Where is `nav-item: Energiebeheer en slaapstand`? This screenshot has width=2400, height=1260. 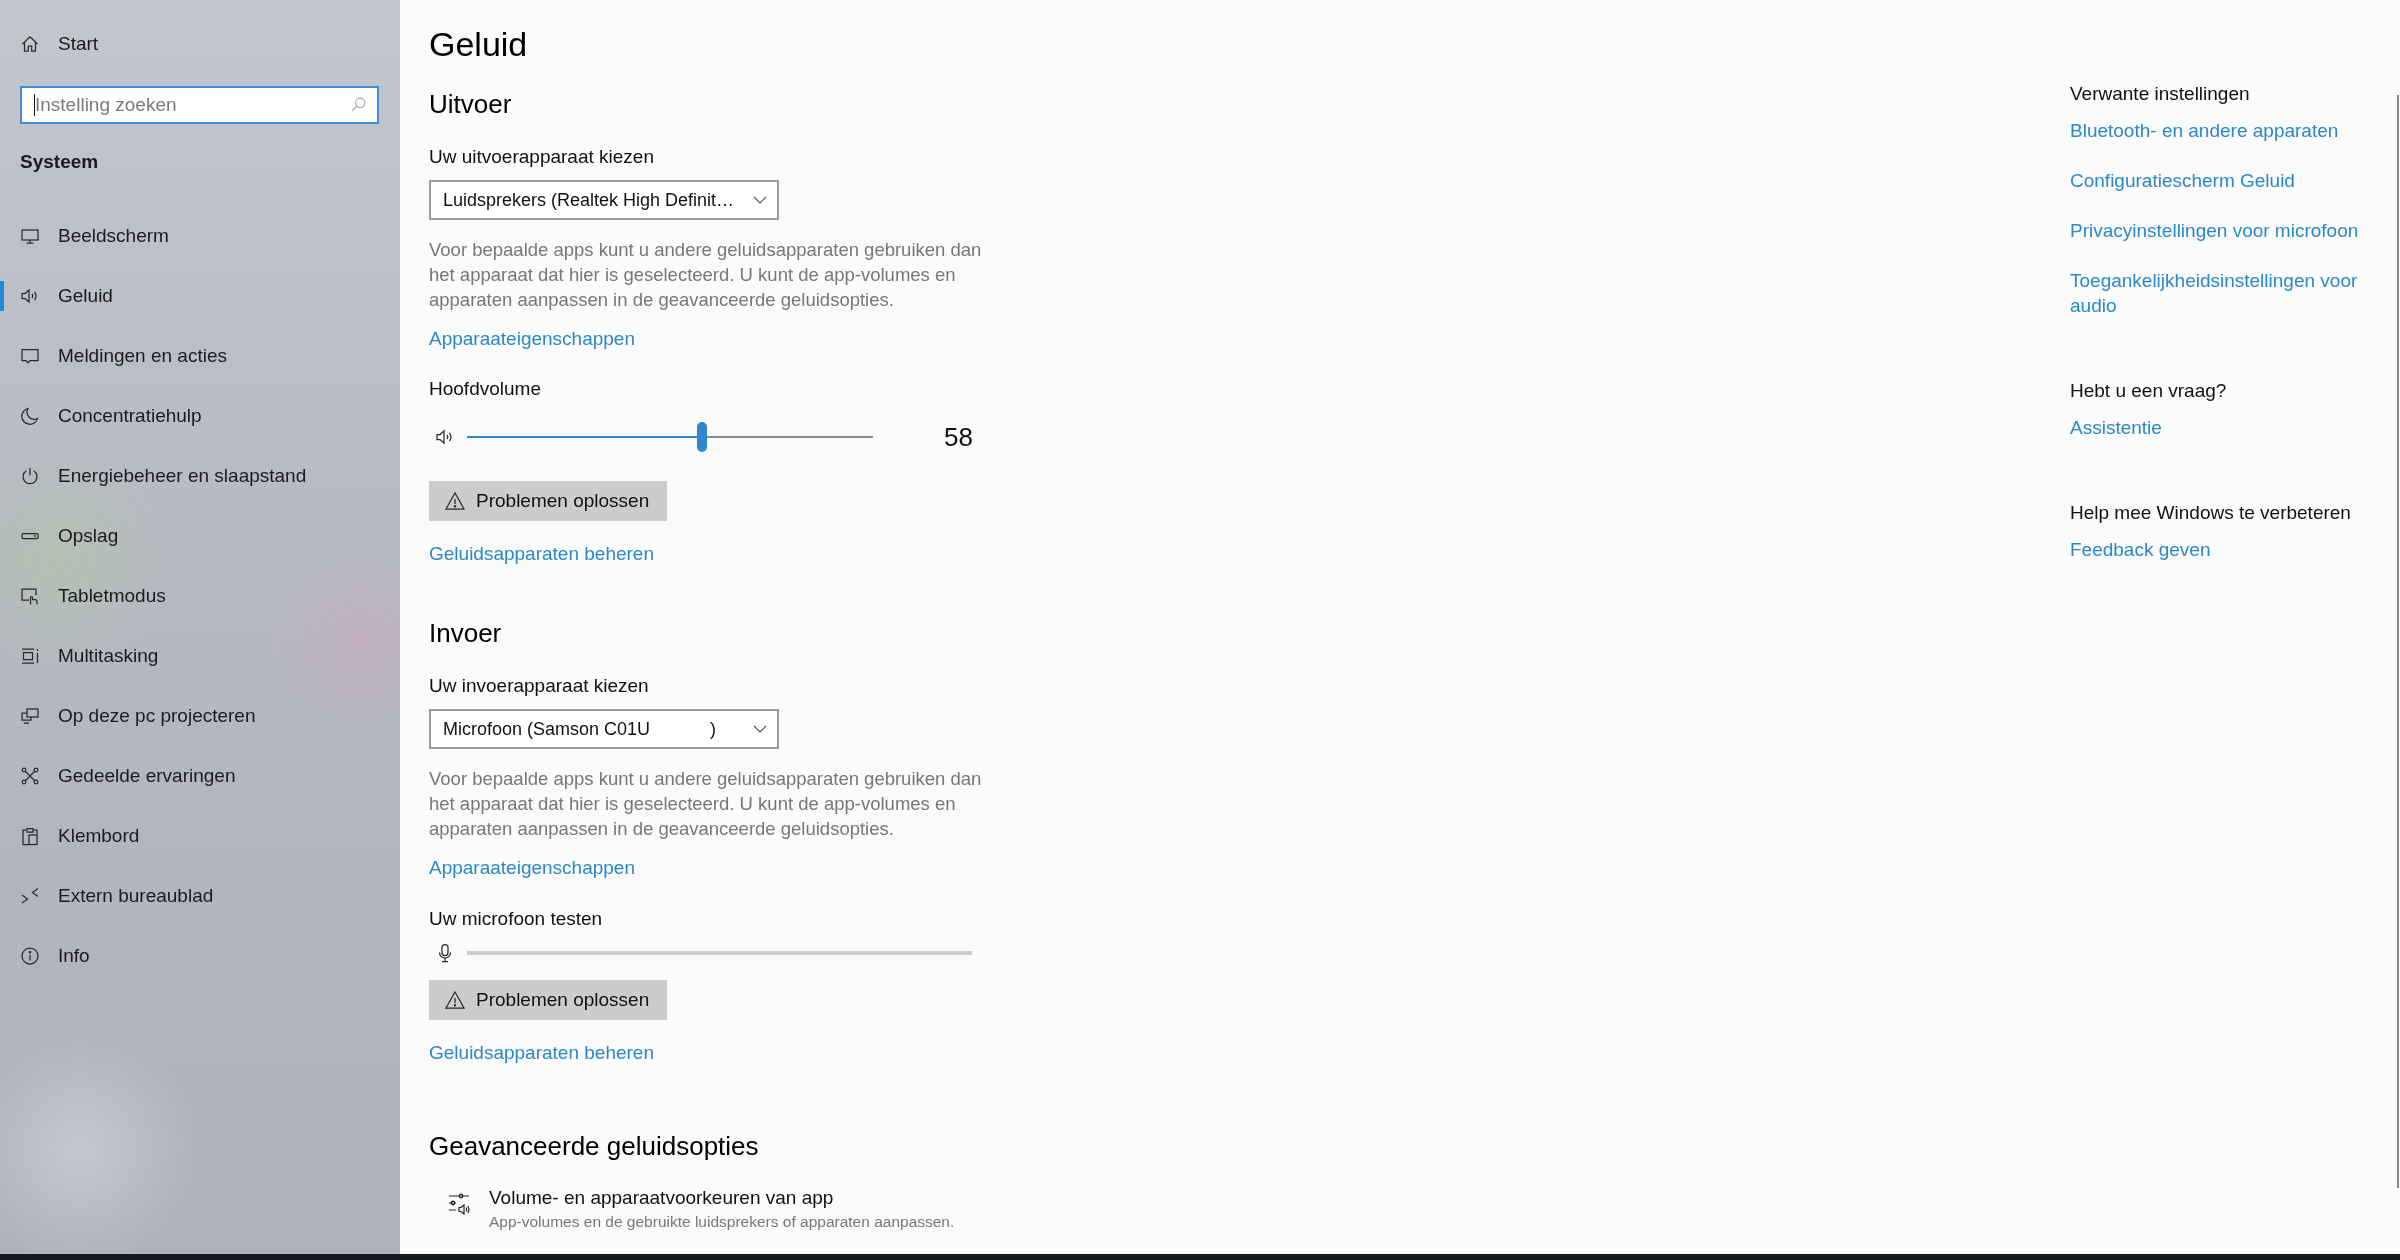
nav-item: Energiebeheer en slaapstand is located at coordinates (200, 476).